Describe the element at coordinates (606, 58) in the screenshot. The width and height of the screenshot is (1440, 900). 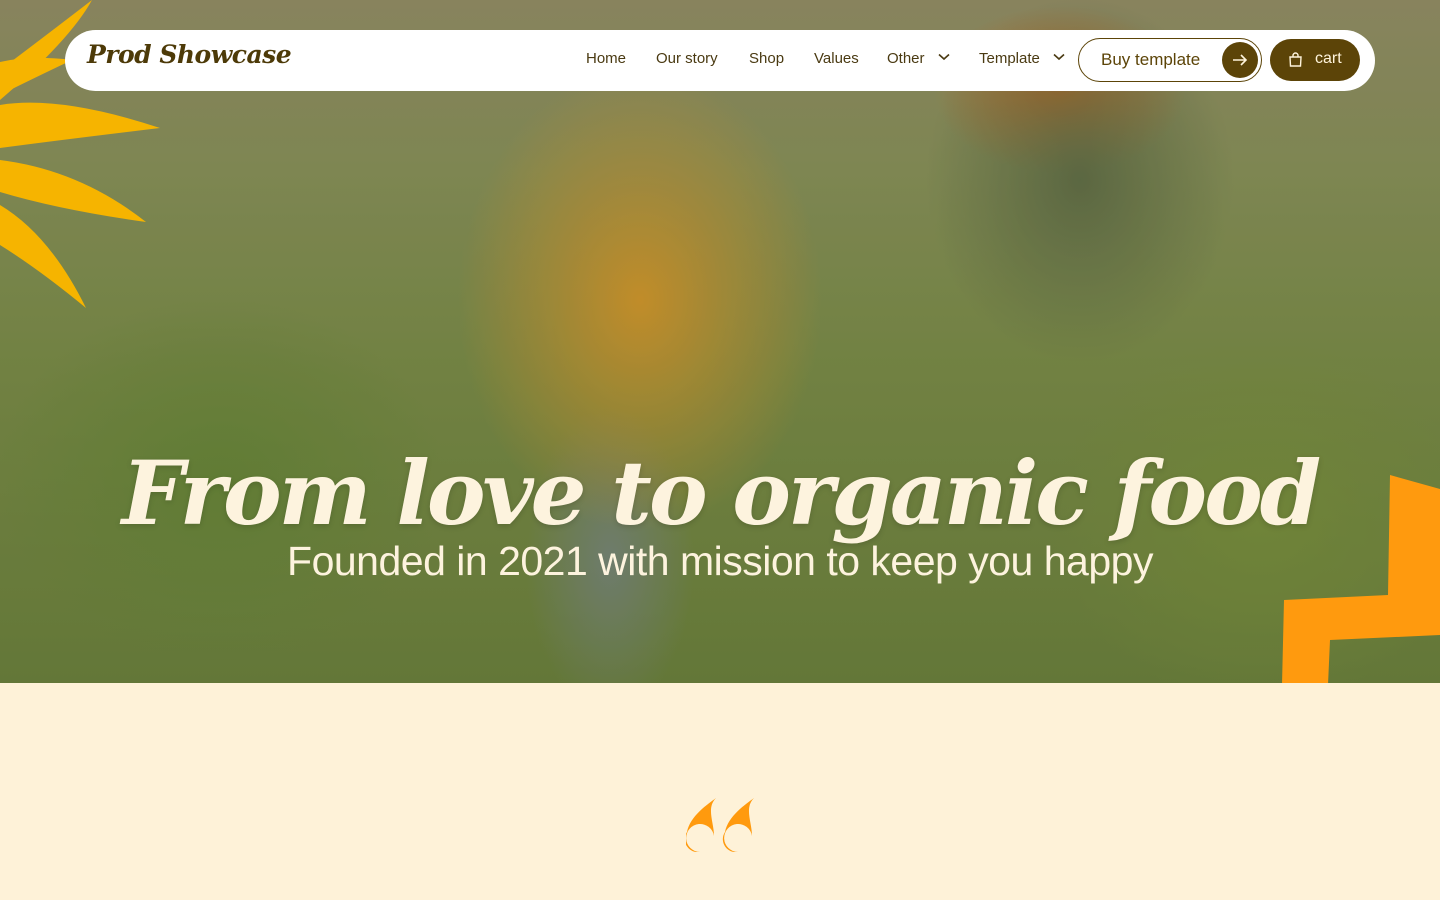
I see `nav-link-home: Home` at that location.